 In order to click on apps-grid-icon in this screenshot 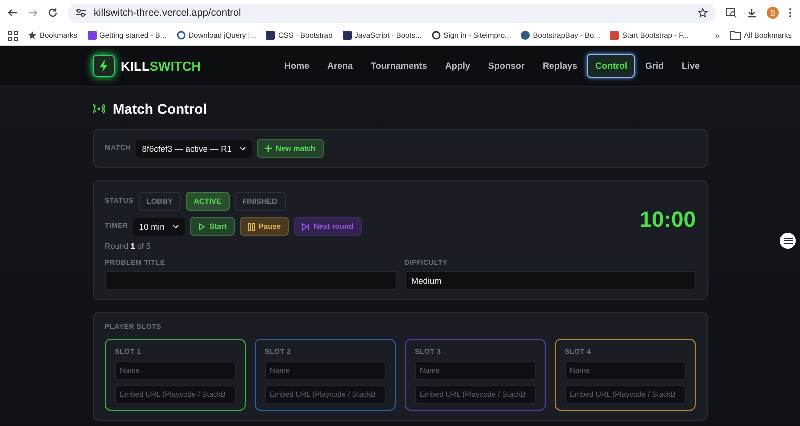, I will do `click(13, 35)`.